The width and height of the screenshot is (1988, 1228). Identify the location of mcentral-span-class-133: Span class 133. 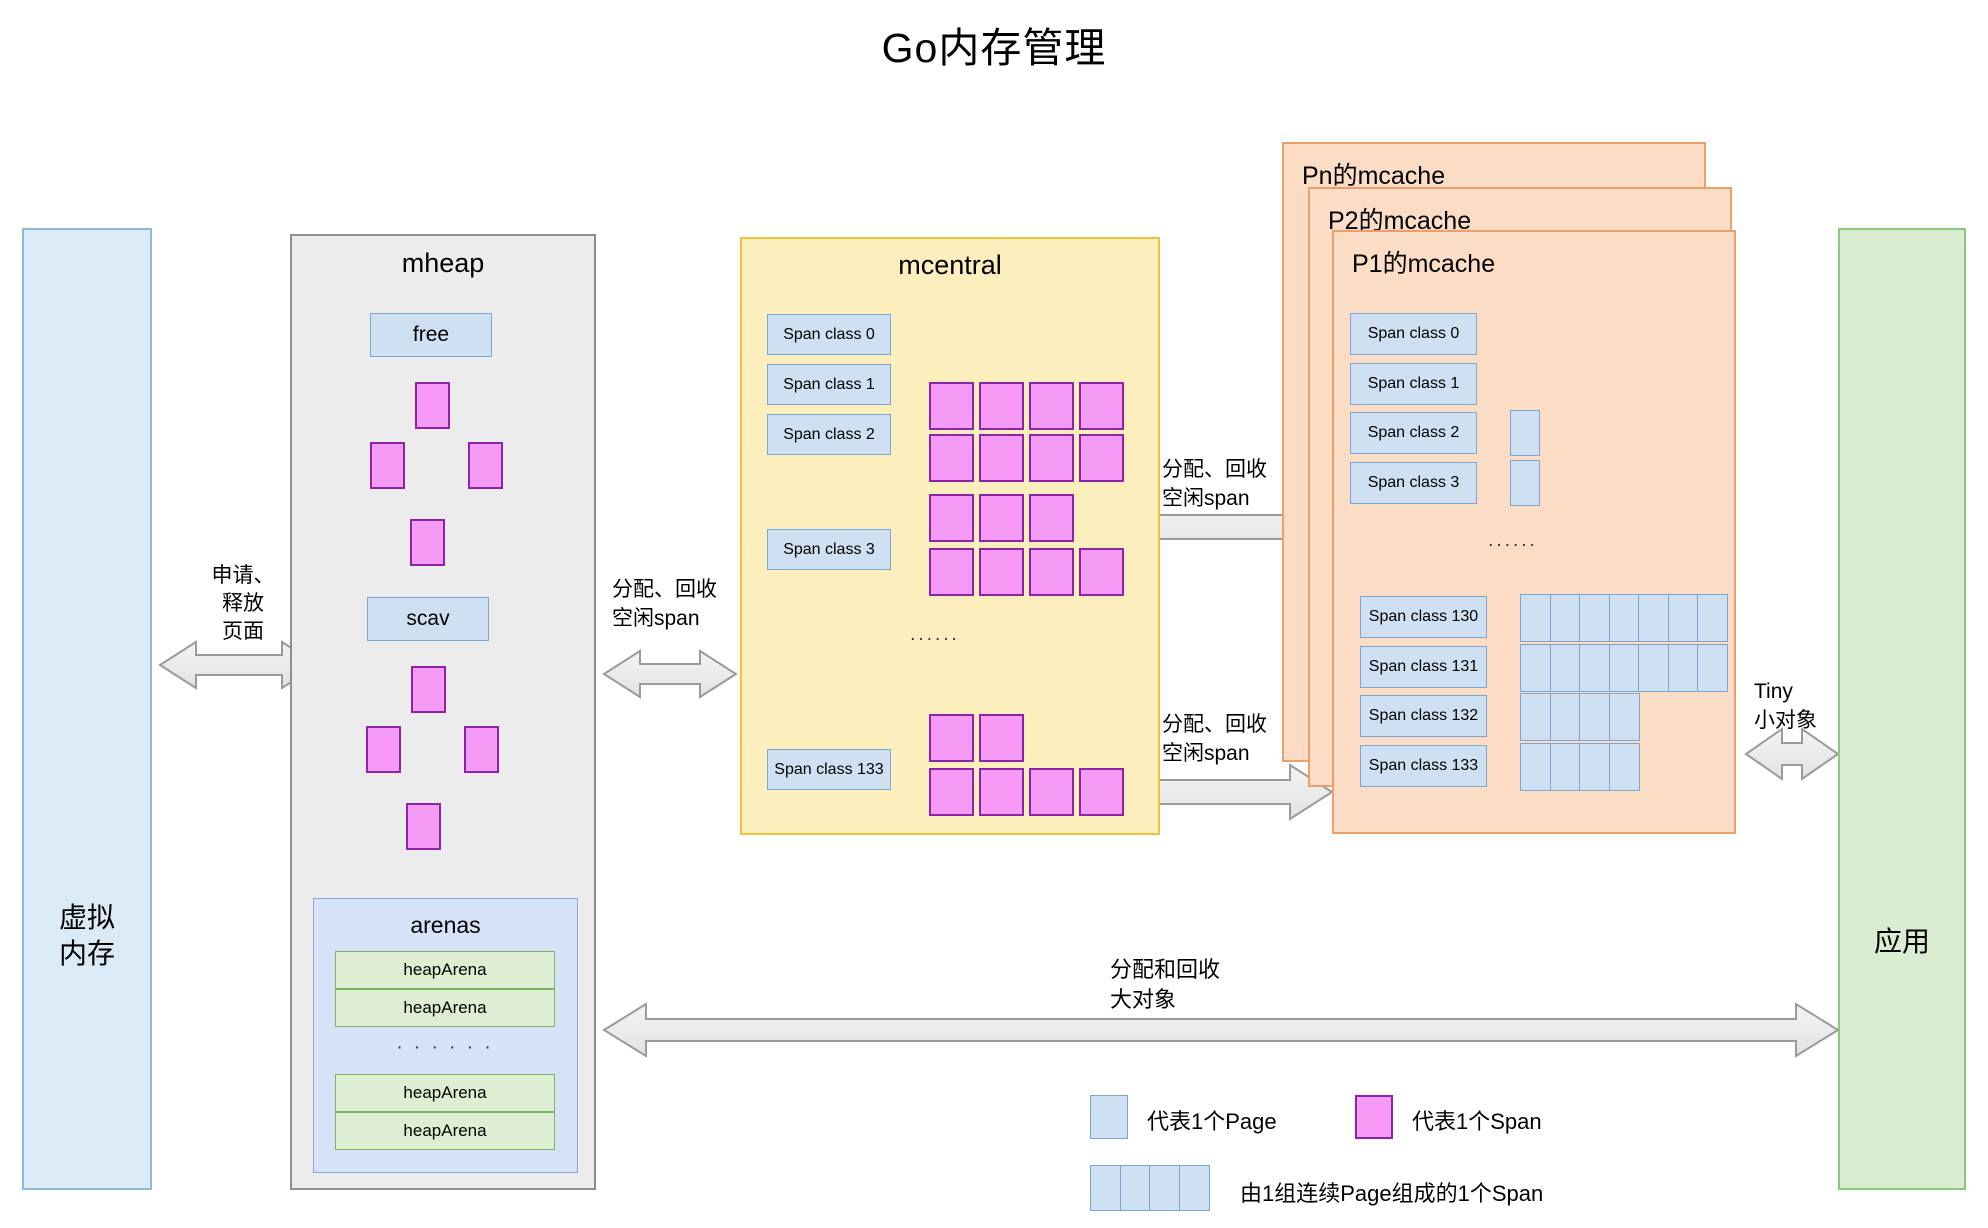
(829, 769).